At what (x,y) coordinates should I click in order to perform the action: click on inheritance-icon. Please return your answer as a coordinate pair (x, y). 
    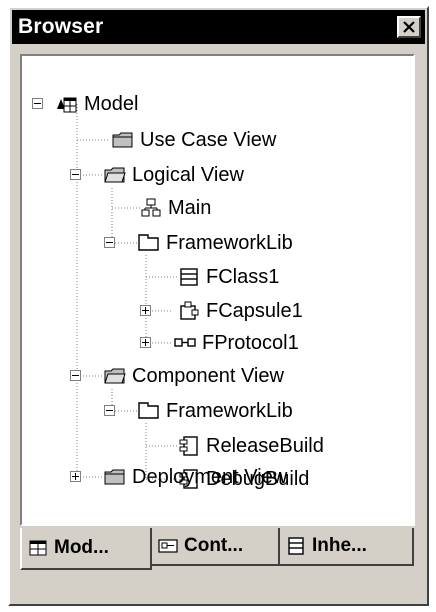
    Looking at the image, I should click on (296, 546).